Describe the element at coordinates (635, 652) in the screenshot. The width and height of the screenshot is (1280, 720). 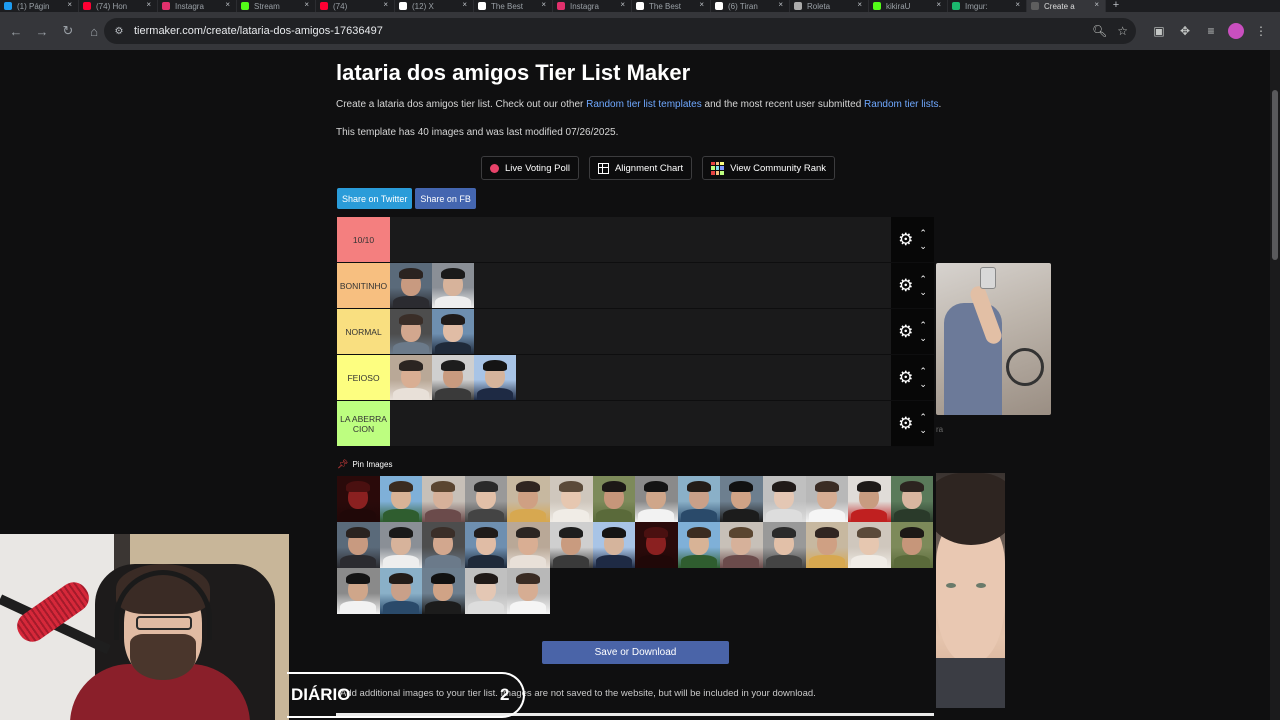
I see `save-download-button: Save or Download` at that location.